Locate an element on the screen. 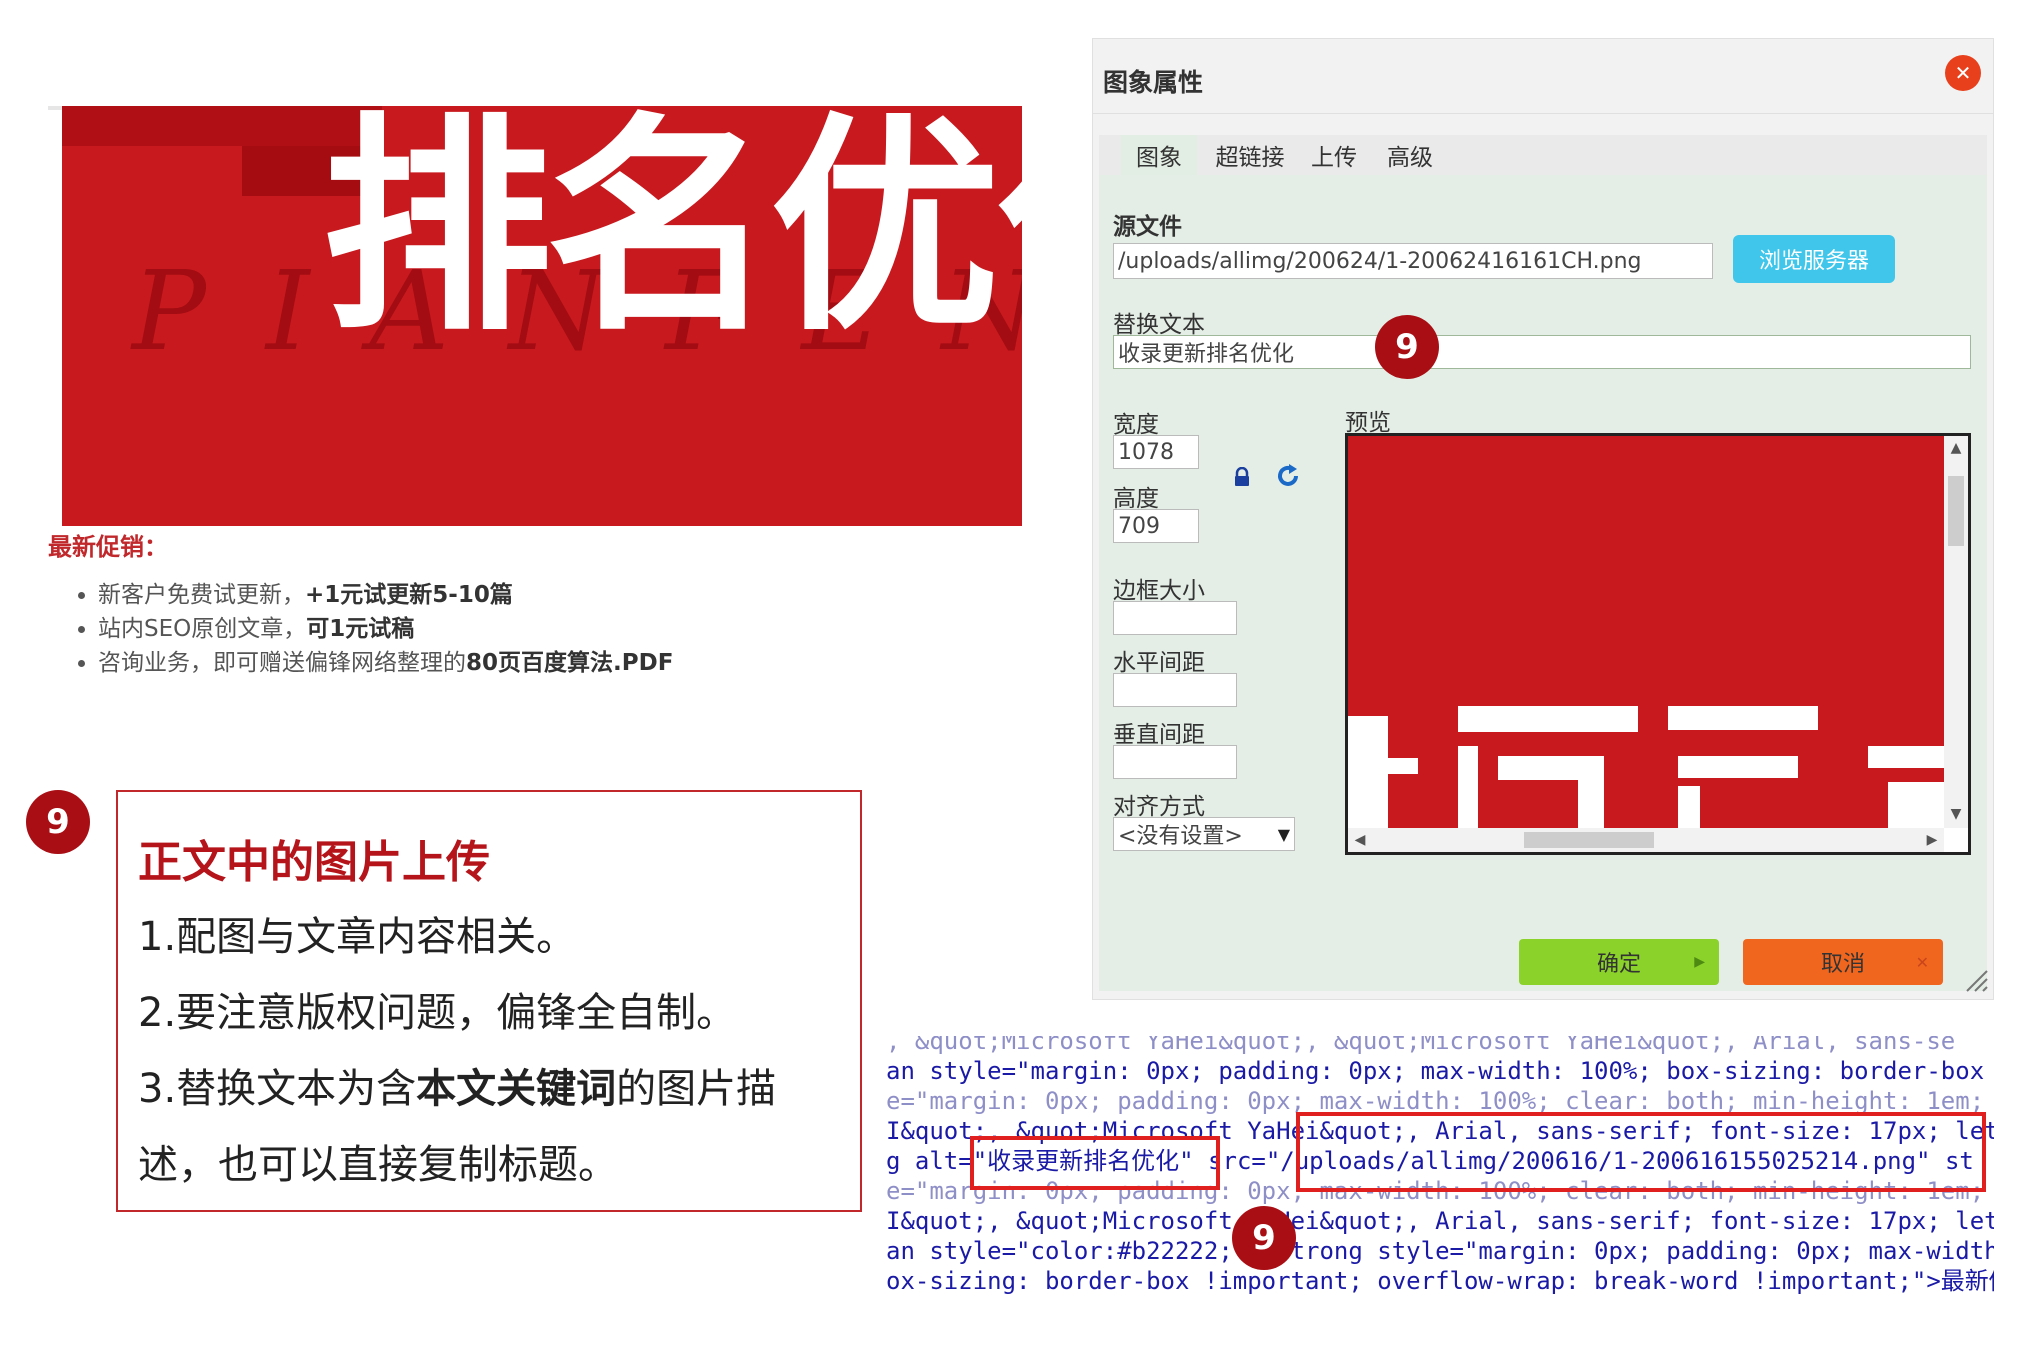 The image size is (2040, 1360). tip-text: 的图片描 is located at coordinates (696, 1089).